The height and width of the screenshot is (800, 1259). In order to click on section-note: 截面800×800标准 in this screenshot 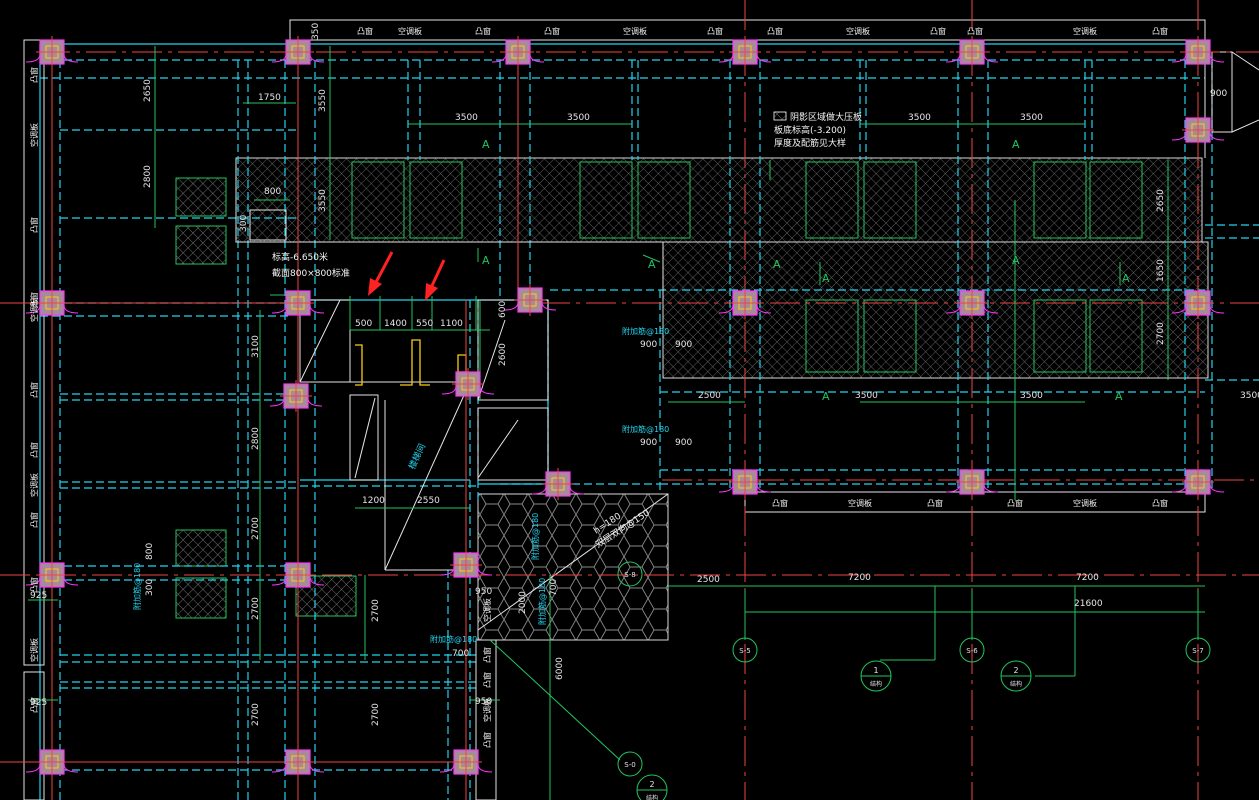, I will do `click(311, 273)`.